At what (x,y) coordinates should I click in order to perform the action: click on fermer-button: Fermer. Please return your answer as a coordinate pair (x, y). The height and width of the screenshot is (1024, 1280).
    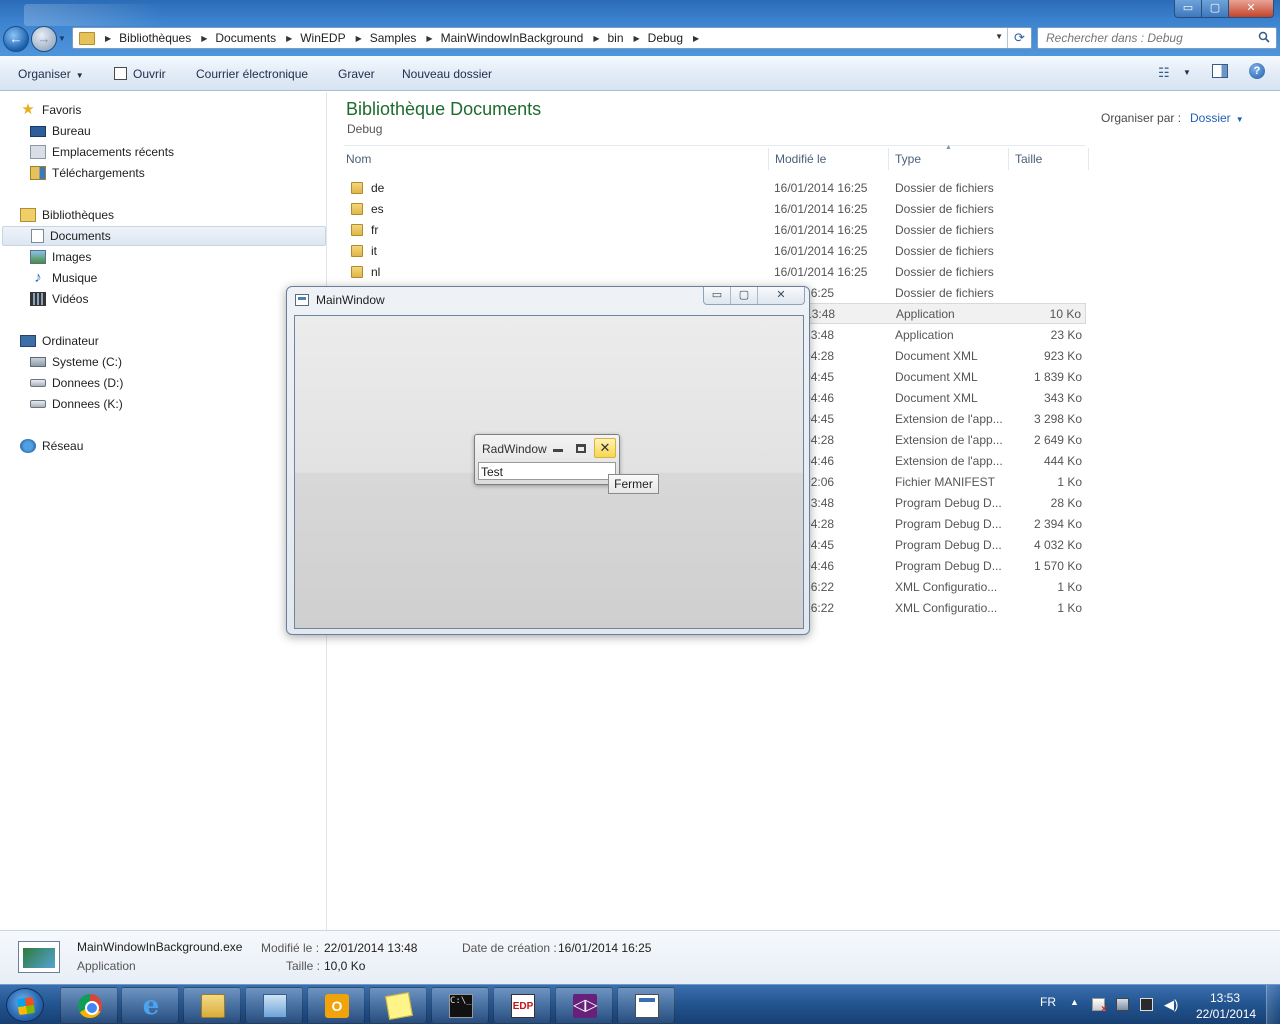
    Looking at the image, I should click on (633, 484).